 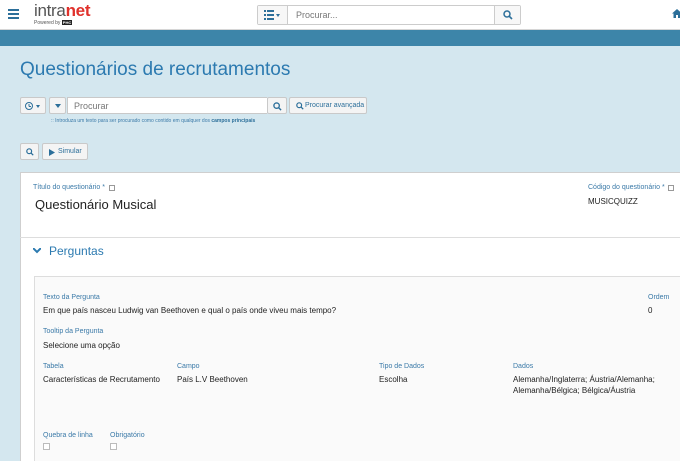 I want to click on table-value: Características de Recrutamento, so click(x=101, y=379).